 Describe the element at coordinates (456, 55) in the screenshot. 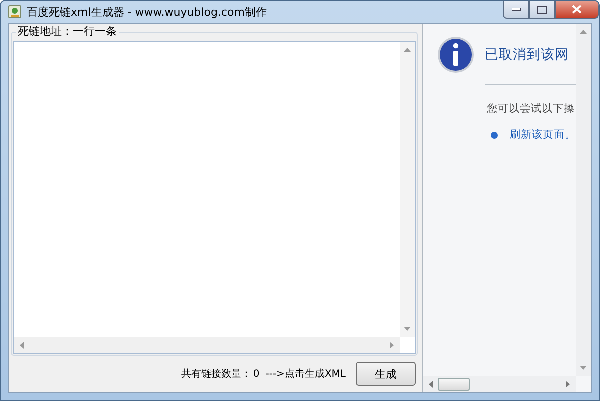

I see `info-icon` at that location.